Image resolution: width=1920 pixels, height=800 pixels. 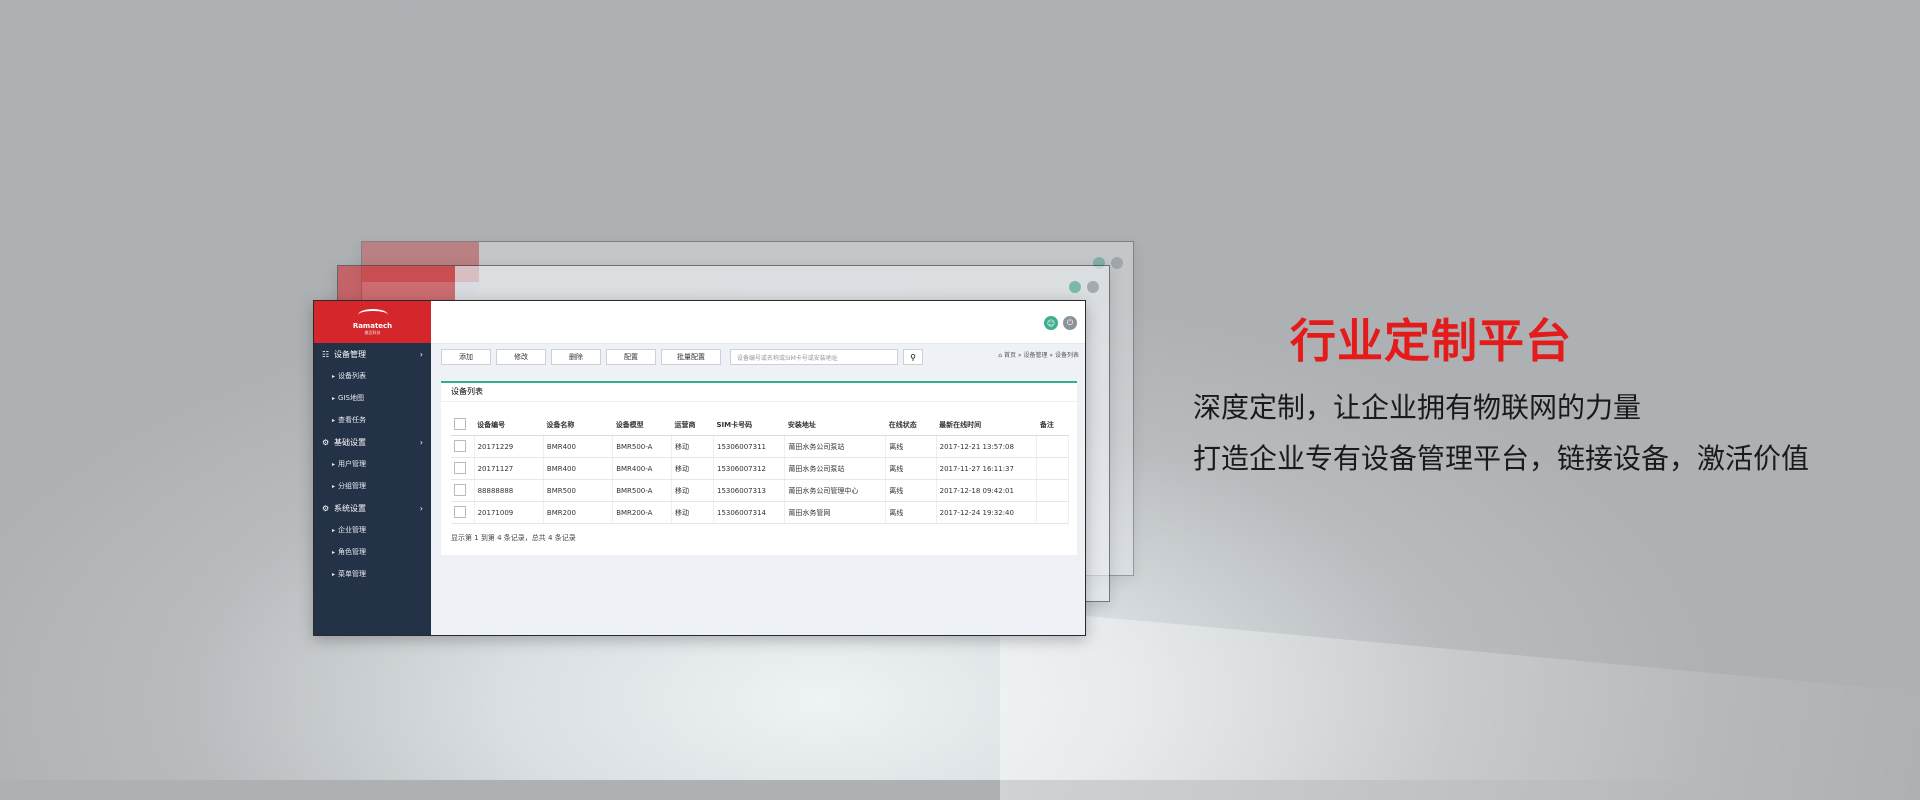 What do you see at coordinates (372, 442) in the screenshot?
I see `nav-group-1: ⚙ 基础设置 ›` at bounding box center [372, 442].